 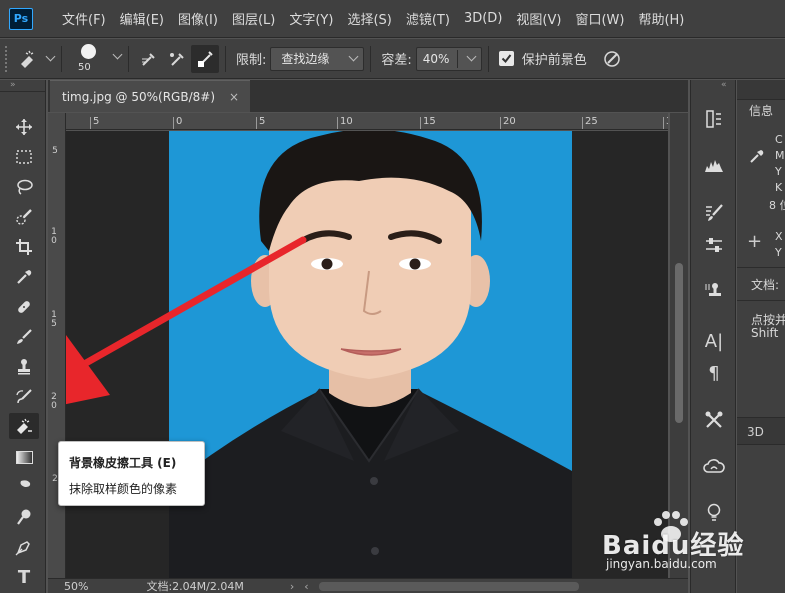 What do you see at coordinates (714, 341) in the screenshot?
I see `character-panel-button: A|` at bounding box center [714, 341].